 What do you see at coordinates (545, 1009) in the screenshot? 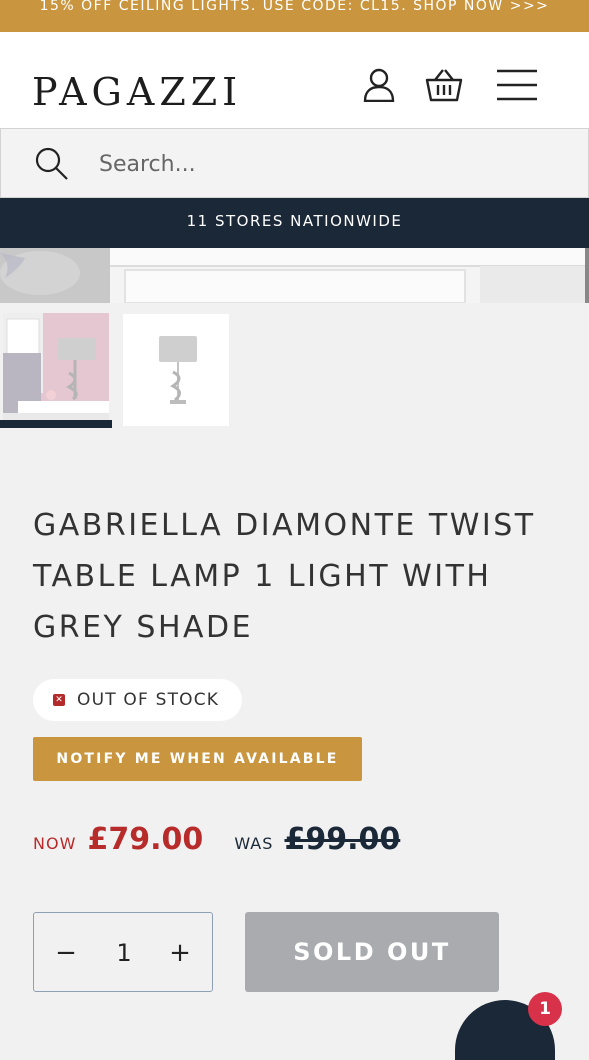
I see `chat-notification-badge: 1` at bounding box center [545, 1009].